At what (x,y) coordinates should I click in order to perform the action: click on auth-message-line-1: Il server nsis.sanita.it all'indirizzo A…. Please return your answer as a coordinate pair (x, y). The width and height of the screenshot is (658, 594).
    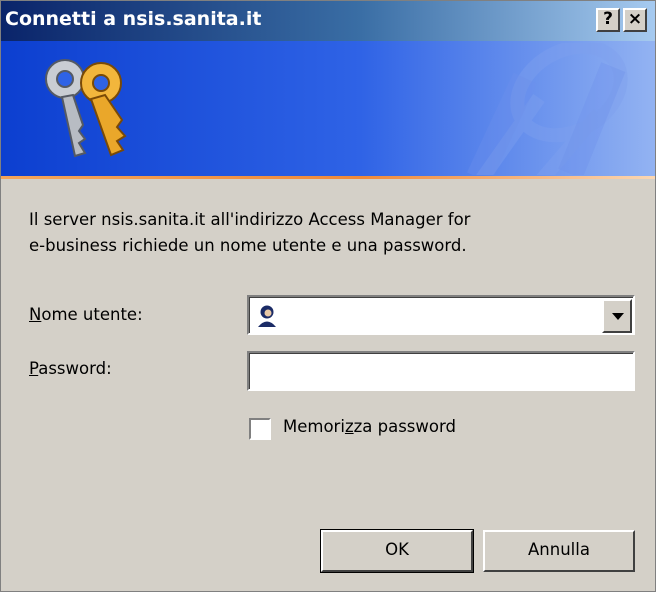
    Looking at the image, I should click on (250, 219).